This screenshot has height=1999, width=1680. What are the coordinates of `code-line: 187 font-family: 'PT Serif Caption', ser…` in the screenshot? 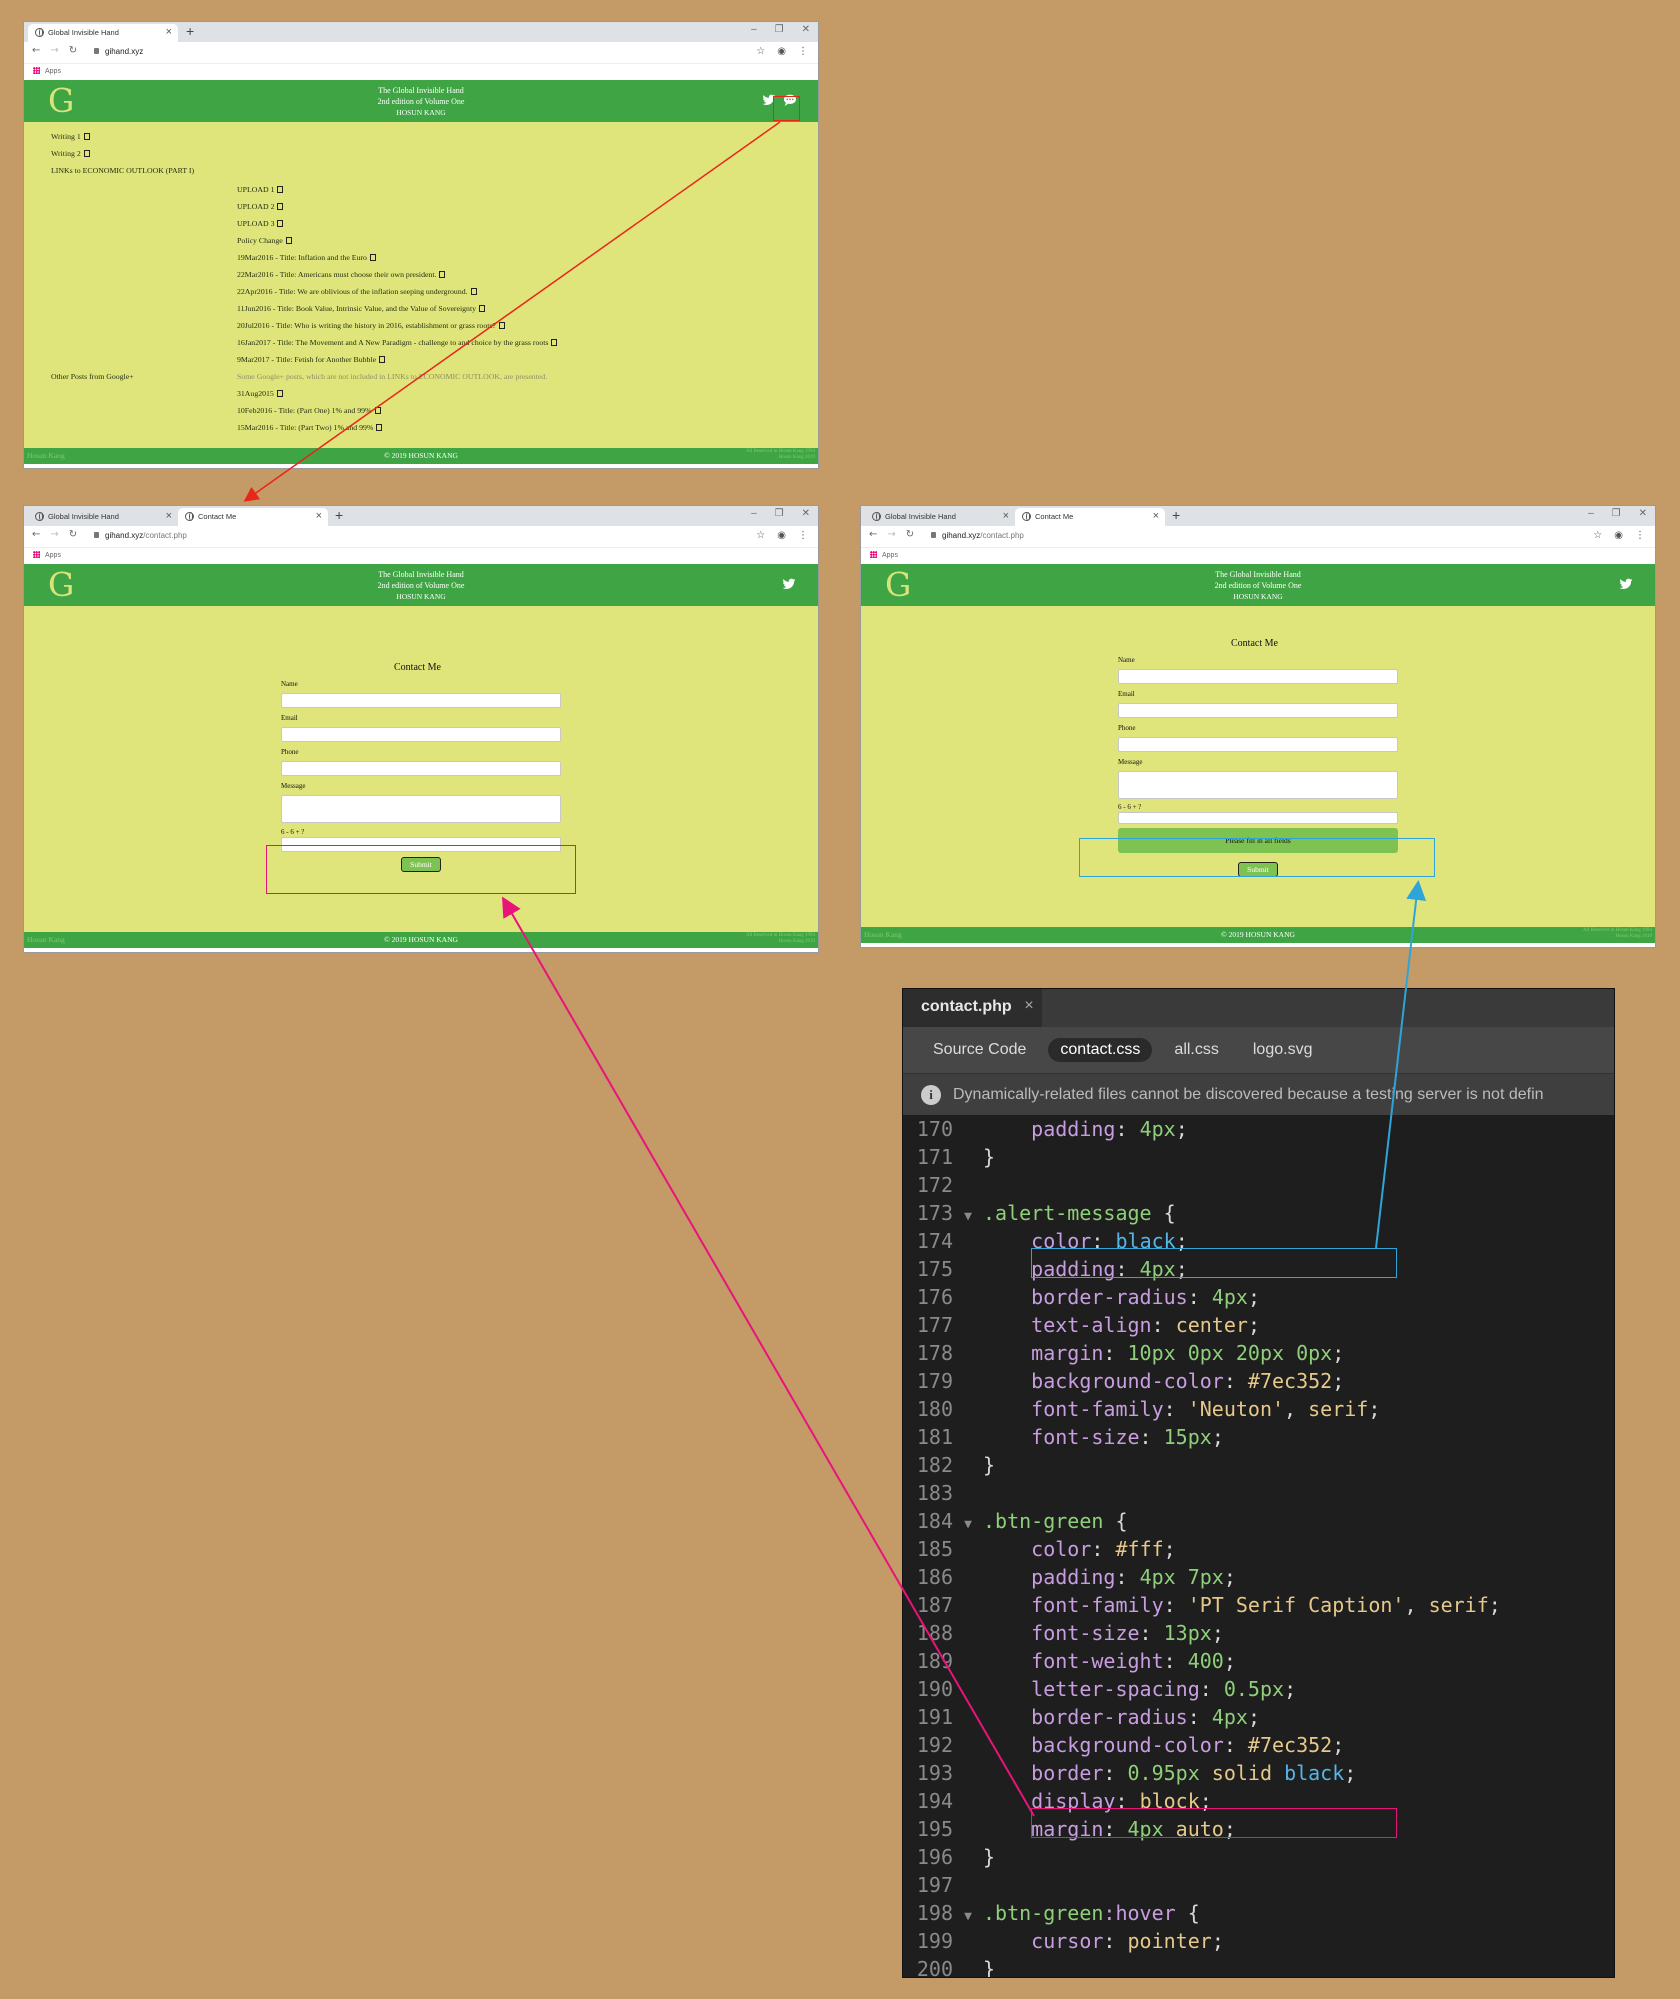 It's located at (1258, 1605).